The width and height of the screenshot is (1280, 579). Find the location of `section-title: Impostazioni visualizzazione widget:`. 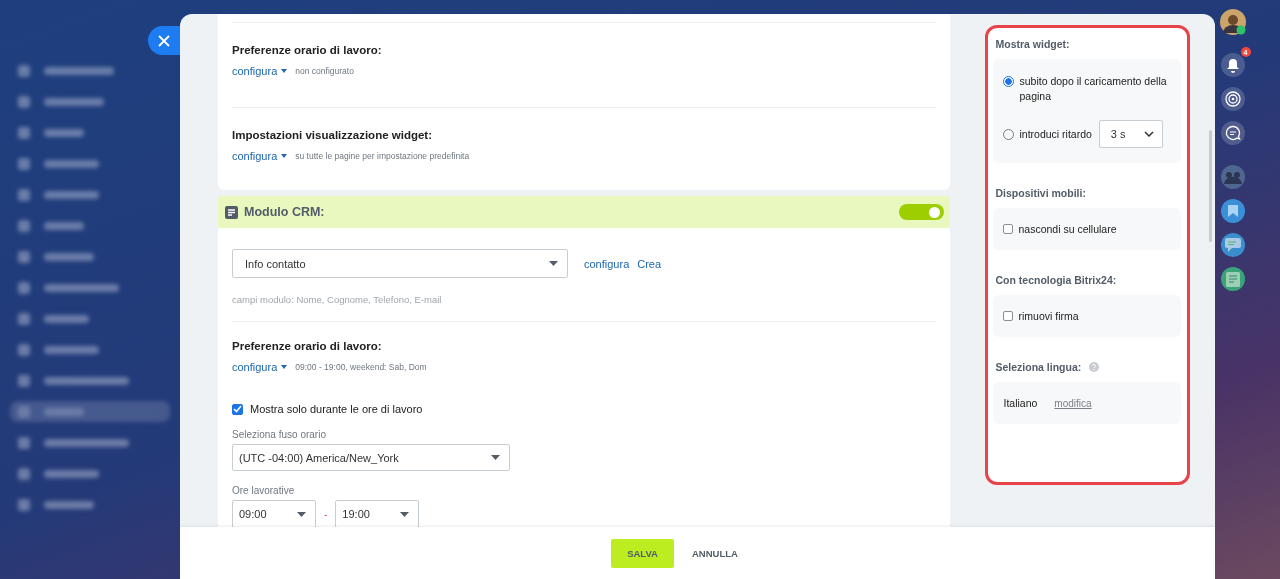

section-title: Impostazioni visualizzazione widget: is located at coordinates (332, 135).